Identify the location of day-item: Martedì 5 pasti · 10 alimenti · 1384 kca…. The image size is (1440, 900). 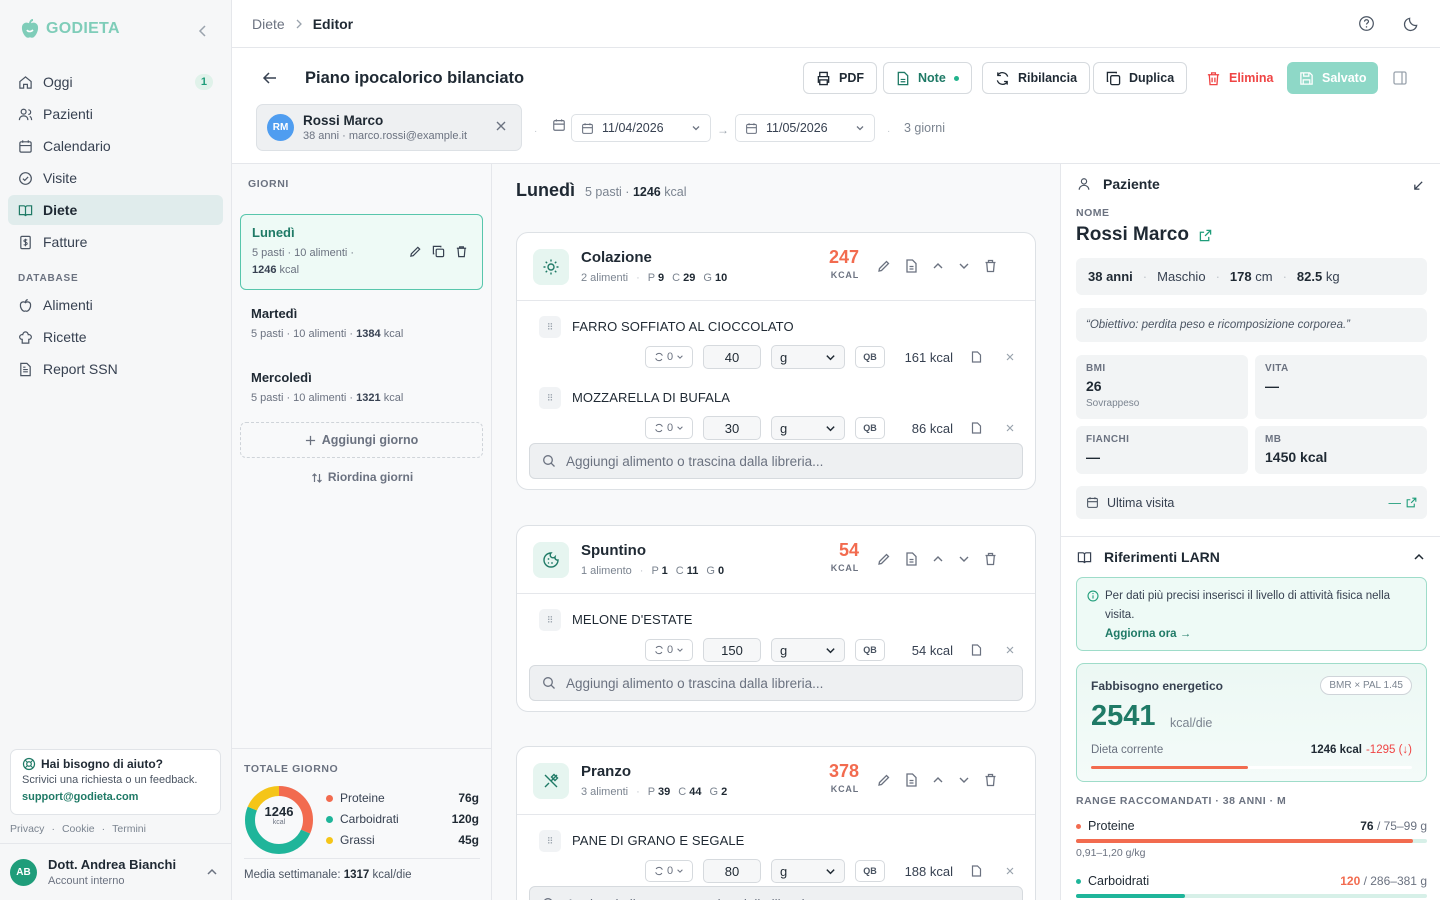
(361, 324).